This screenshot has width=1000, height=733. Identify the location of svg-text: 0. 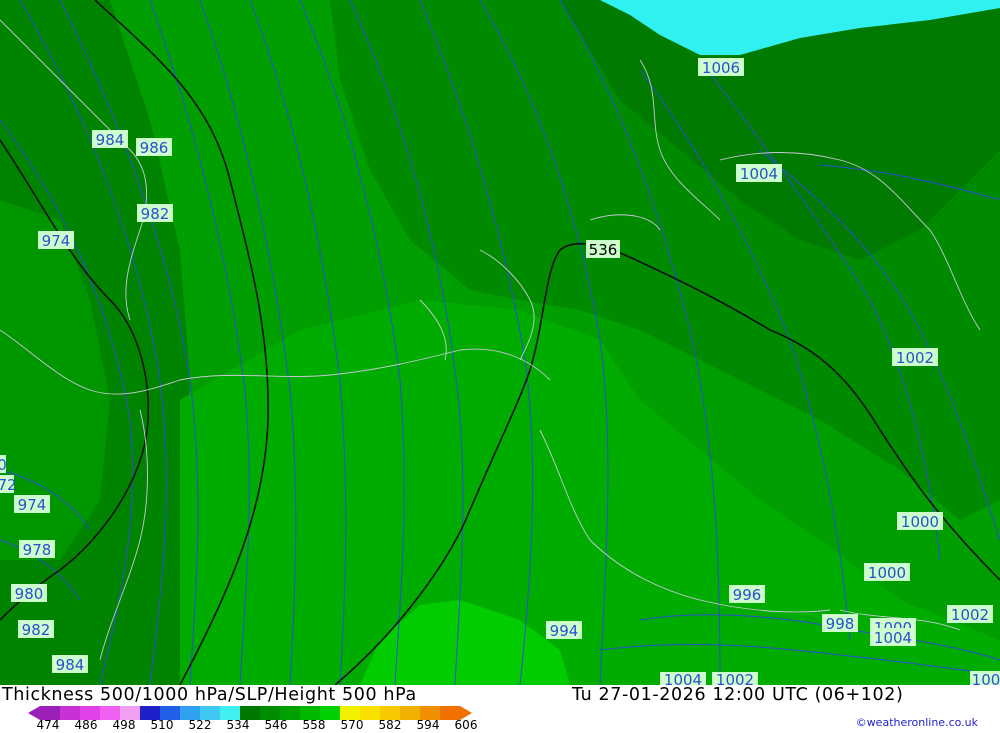
(3, 465).